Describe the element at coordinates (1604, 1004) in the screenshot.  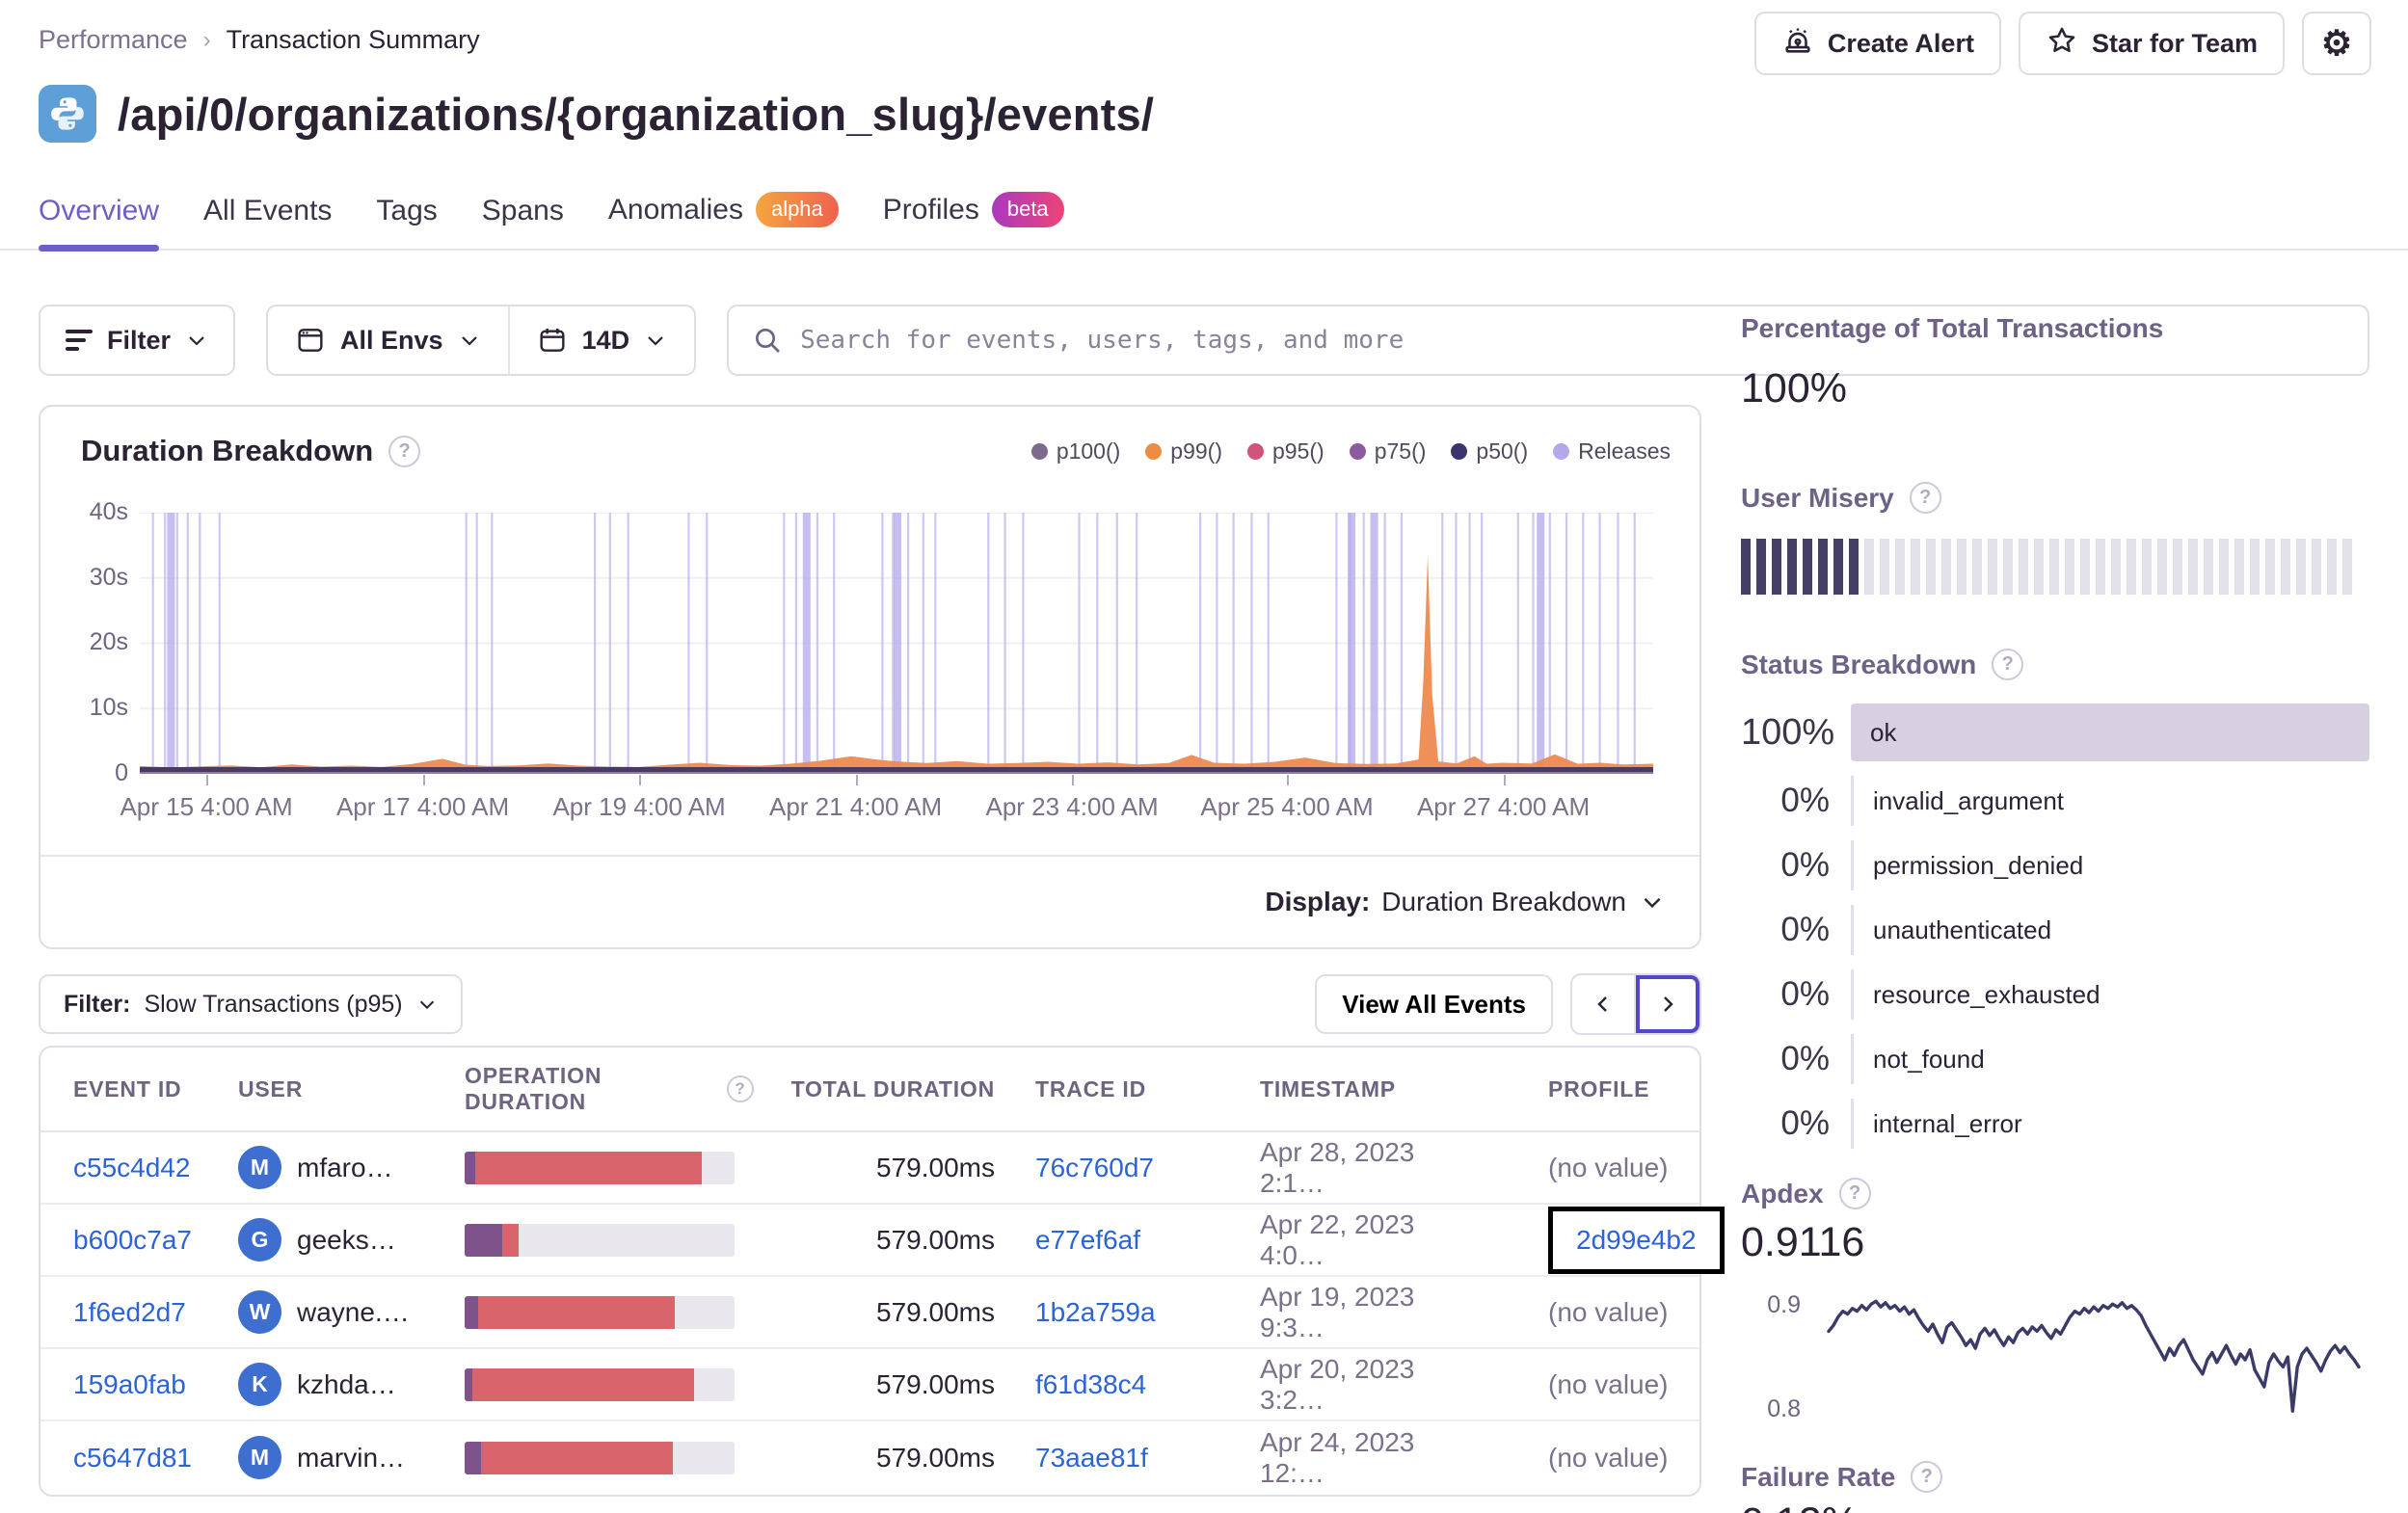
I see `previous-page-button` at that location.